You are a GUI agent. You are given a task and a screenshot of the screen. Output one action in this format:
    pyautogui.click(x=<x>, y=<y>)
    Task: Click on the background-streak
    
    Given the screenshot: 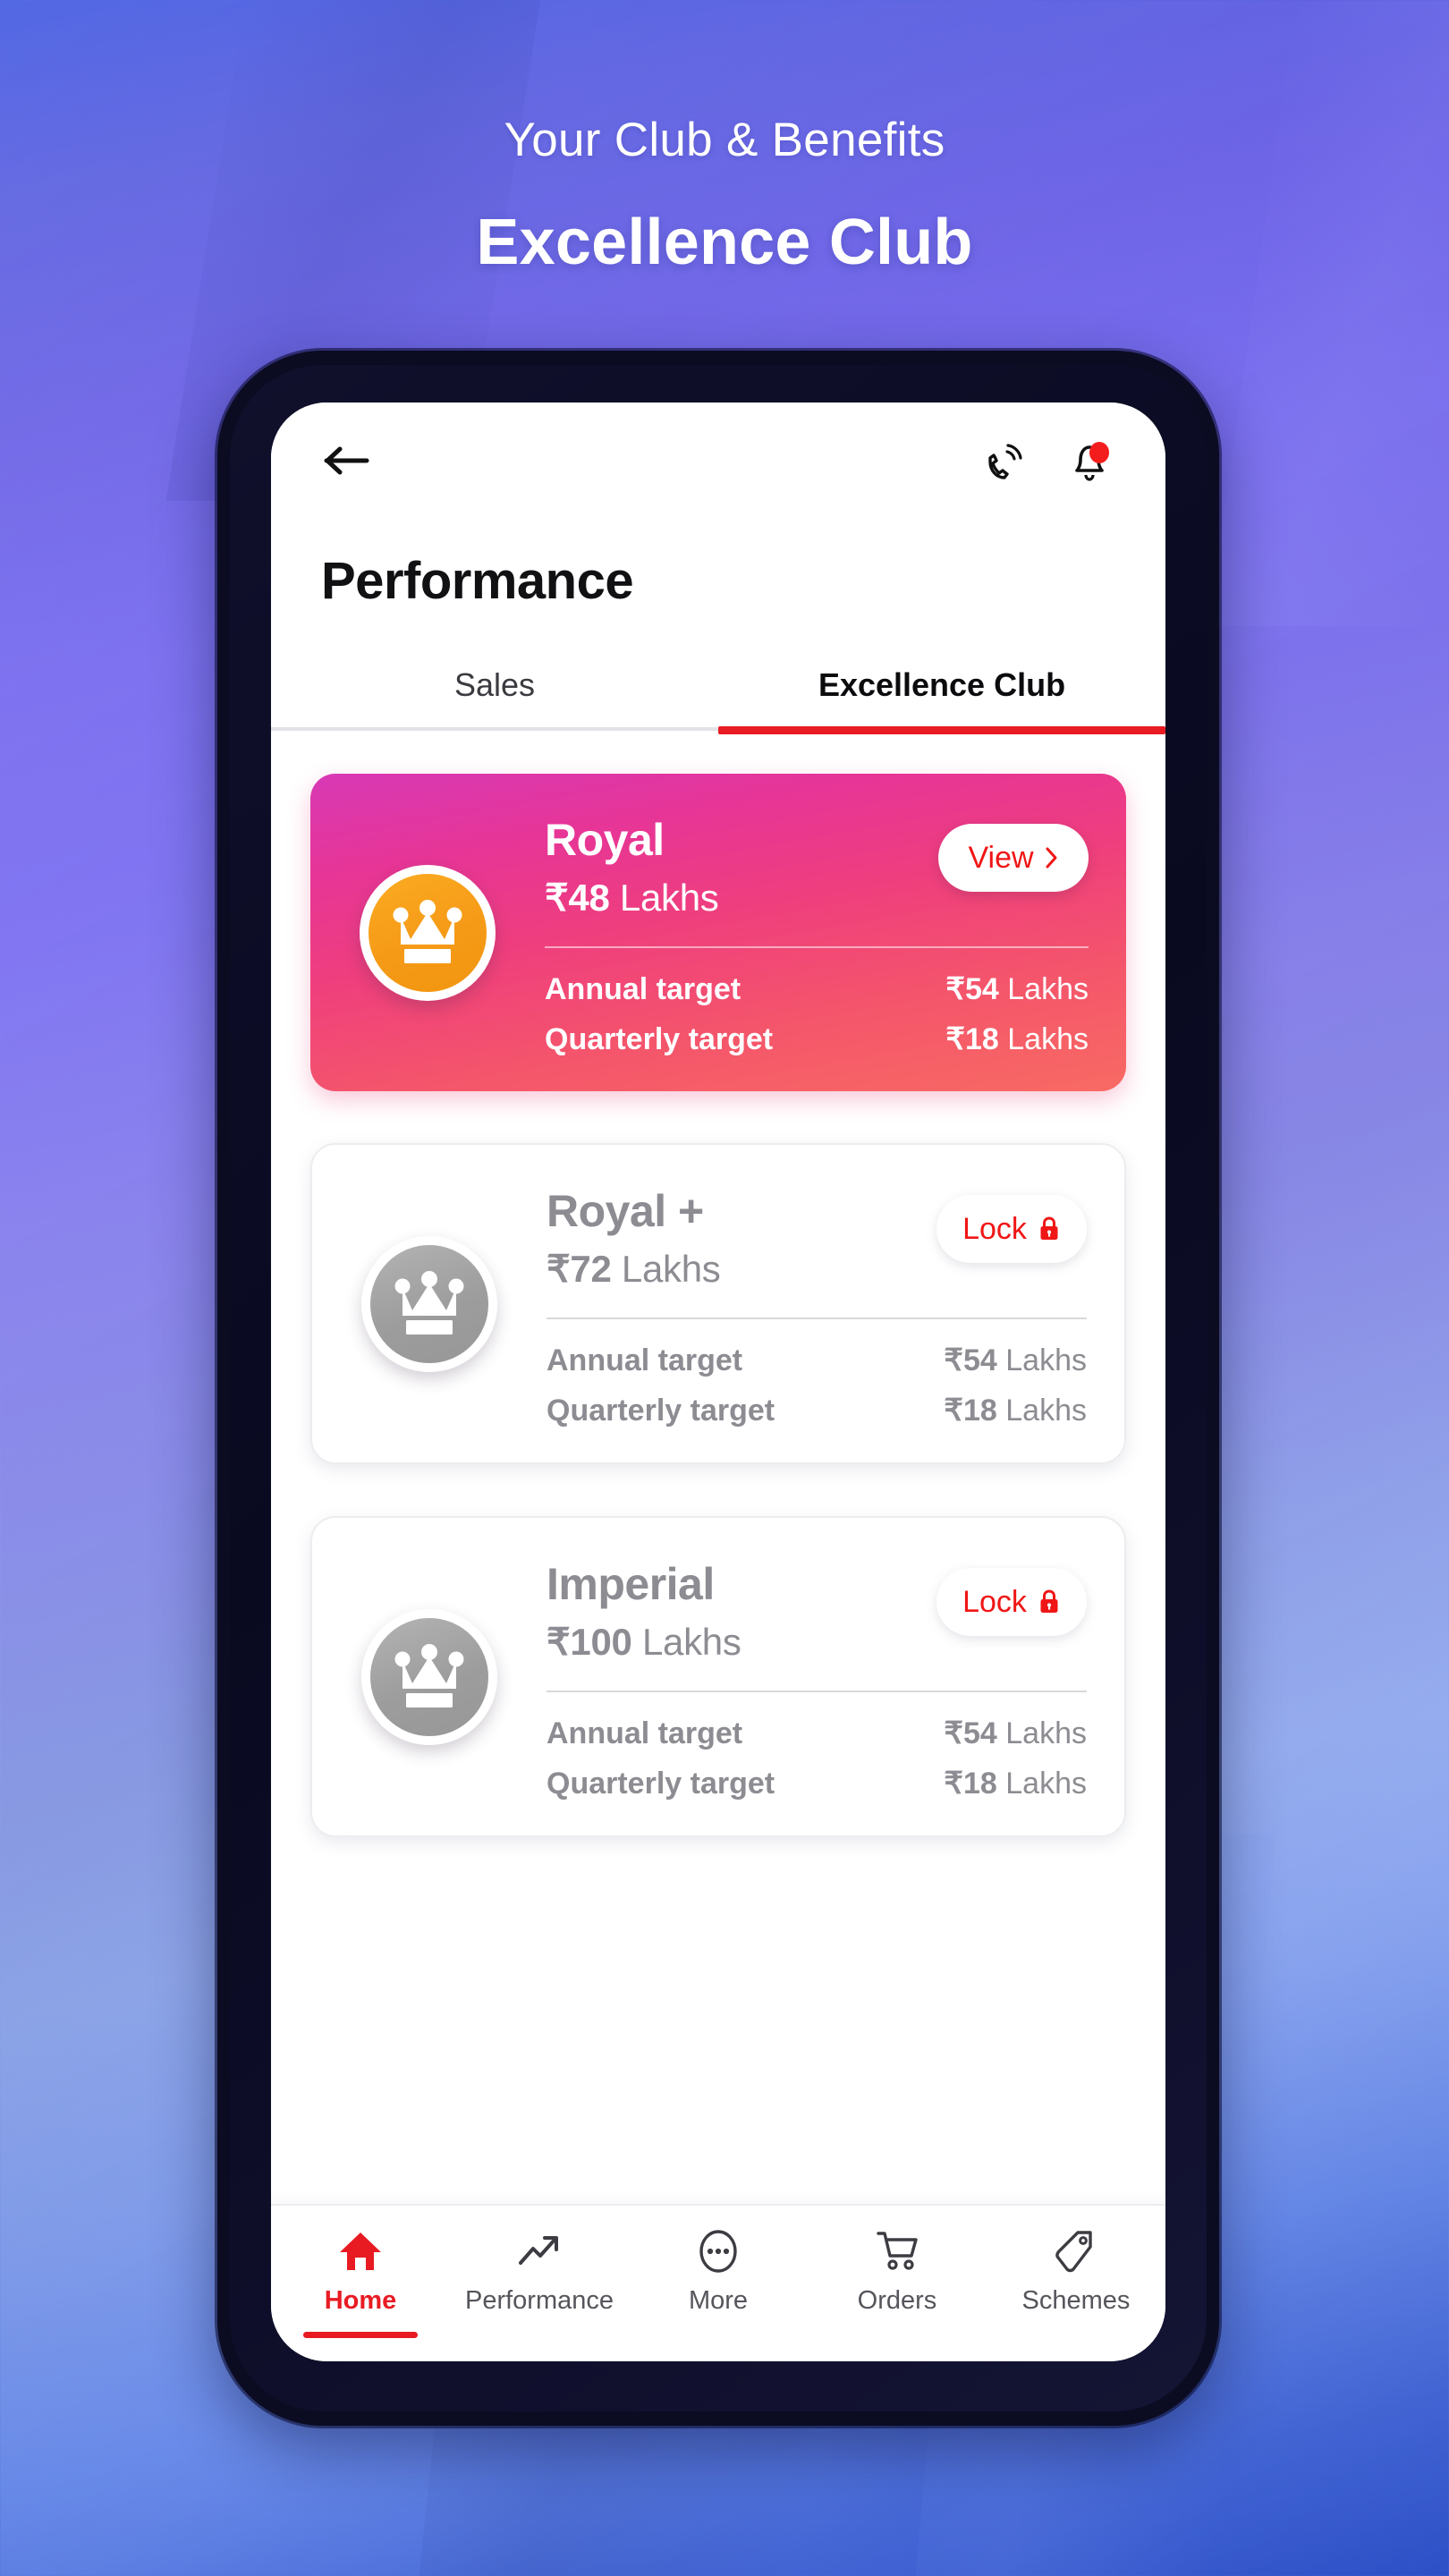 What is the action you would take?
    pyautogui.click(x=1328, y=313)
    